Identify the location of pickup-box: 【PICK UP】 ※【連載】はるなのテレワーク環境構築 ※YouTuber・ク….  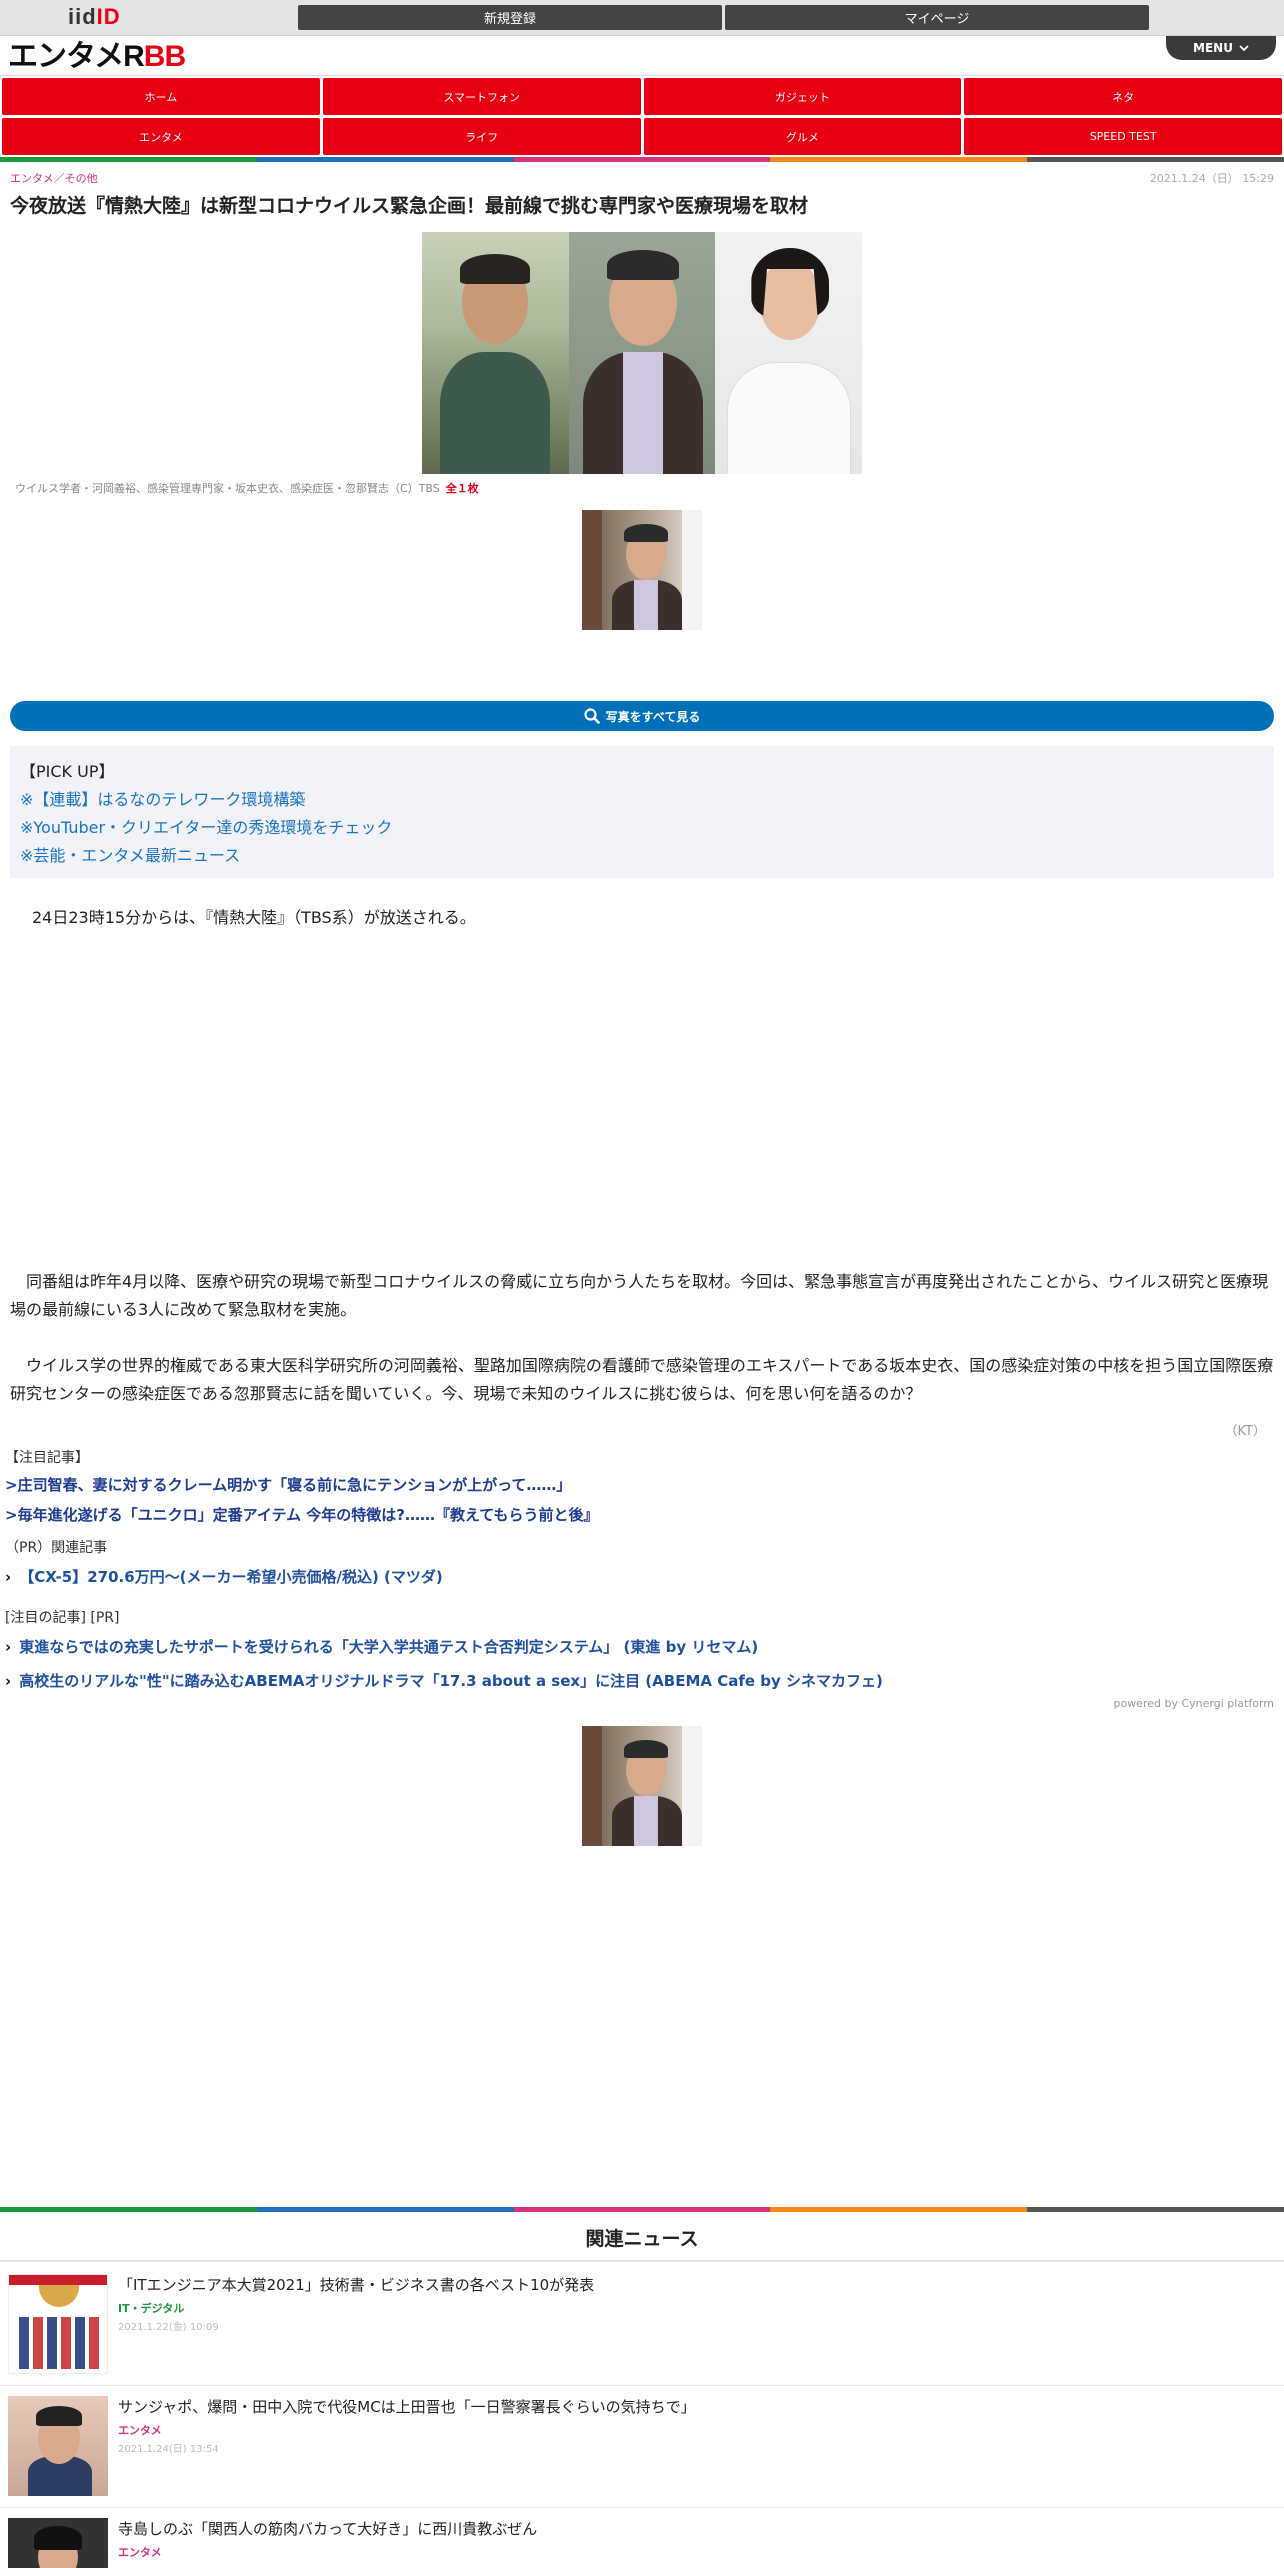
(642, 812).